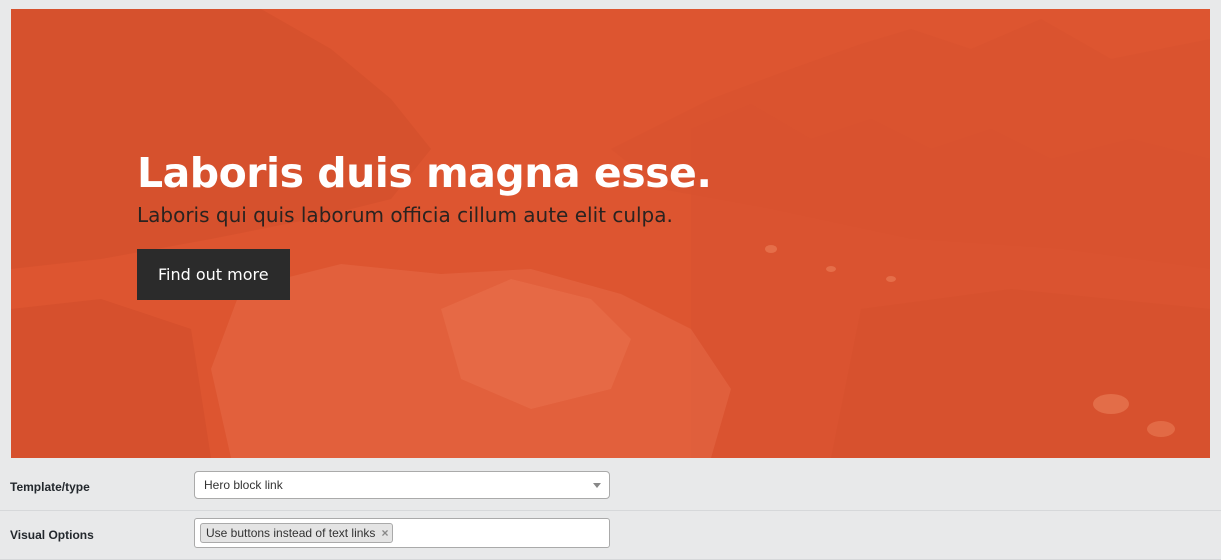 The image size is (1221, 560). I want to click on visual-option-tag: Use buttons instead of text links ×, so click(297, 533).